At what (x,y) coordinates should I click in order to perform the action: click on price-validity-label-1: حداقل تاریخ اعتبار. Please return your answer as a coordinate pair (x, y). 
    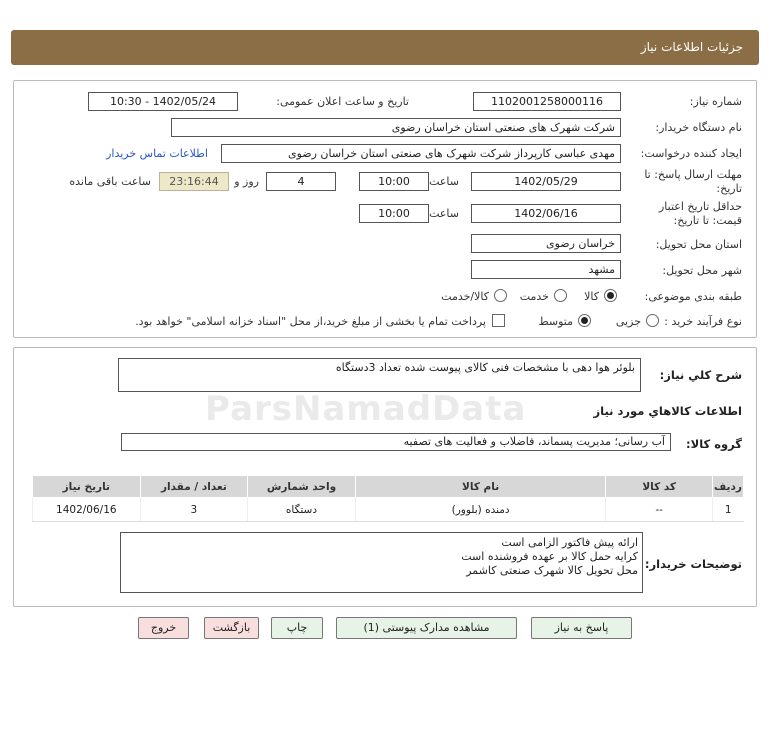
    Looking at the image, I should click on (700, 206).